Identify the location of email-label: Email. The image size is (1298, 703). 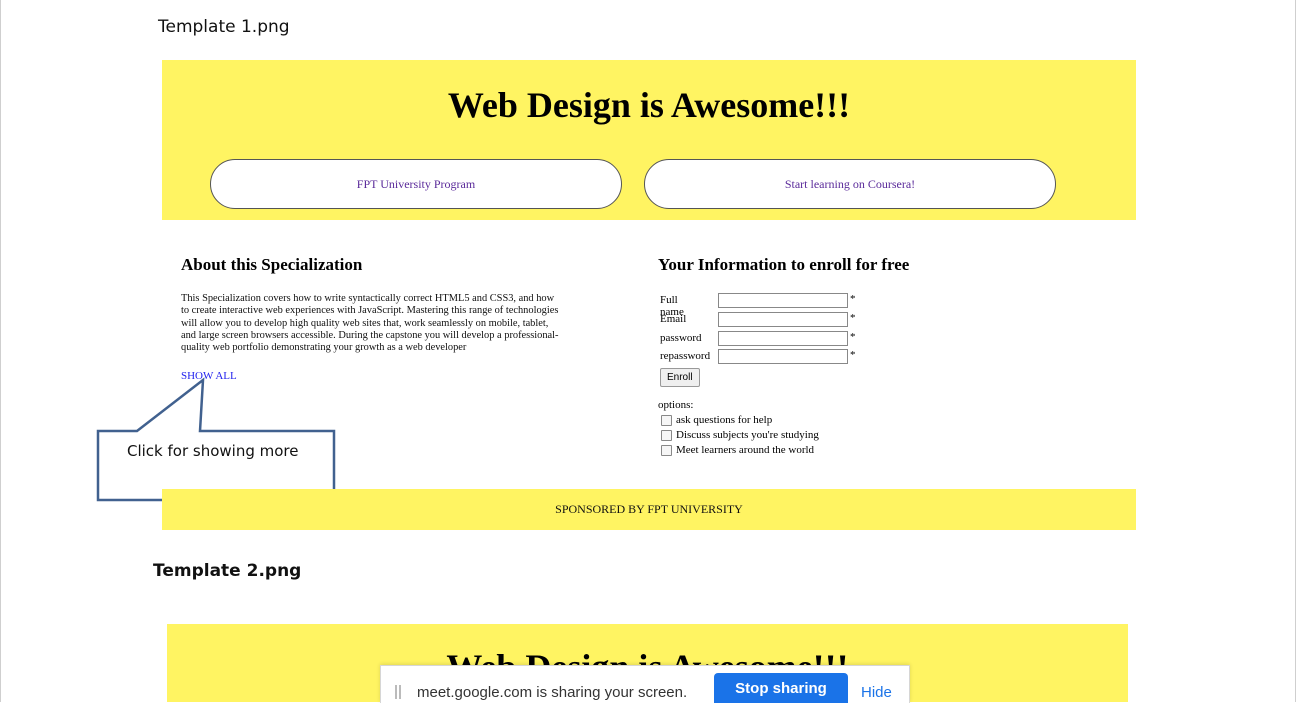
(673, 319).